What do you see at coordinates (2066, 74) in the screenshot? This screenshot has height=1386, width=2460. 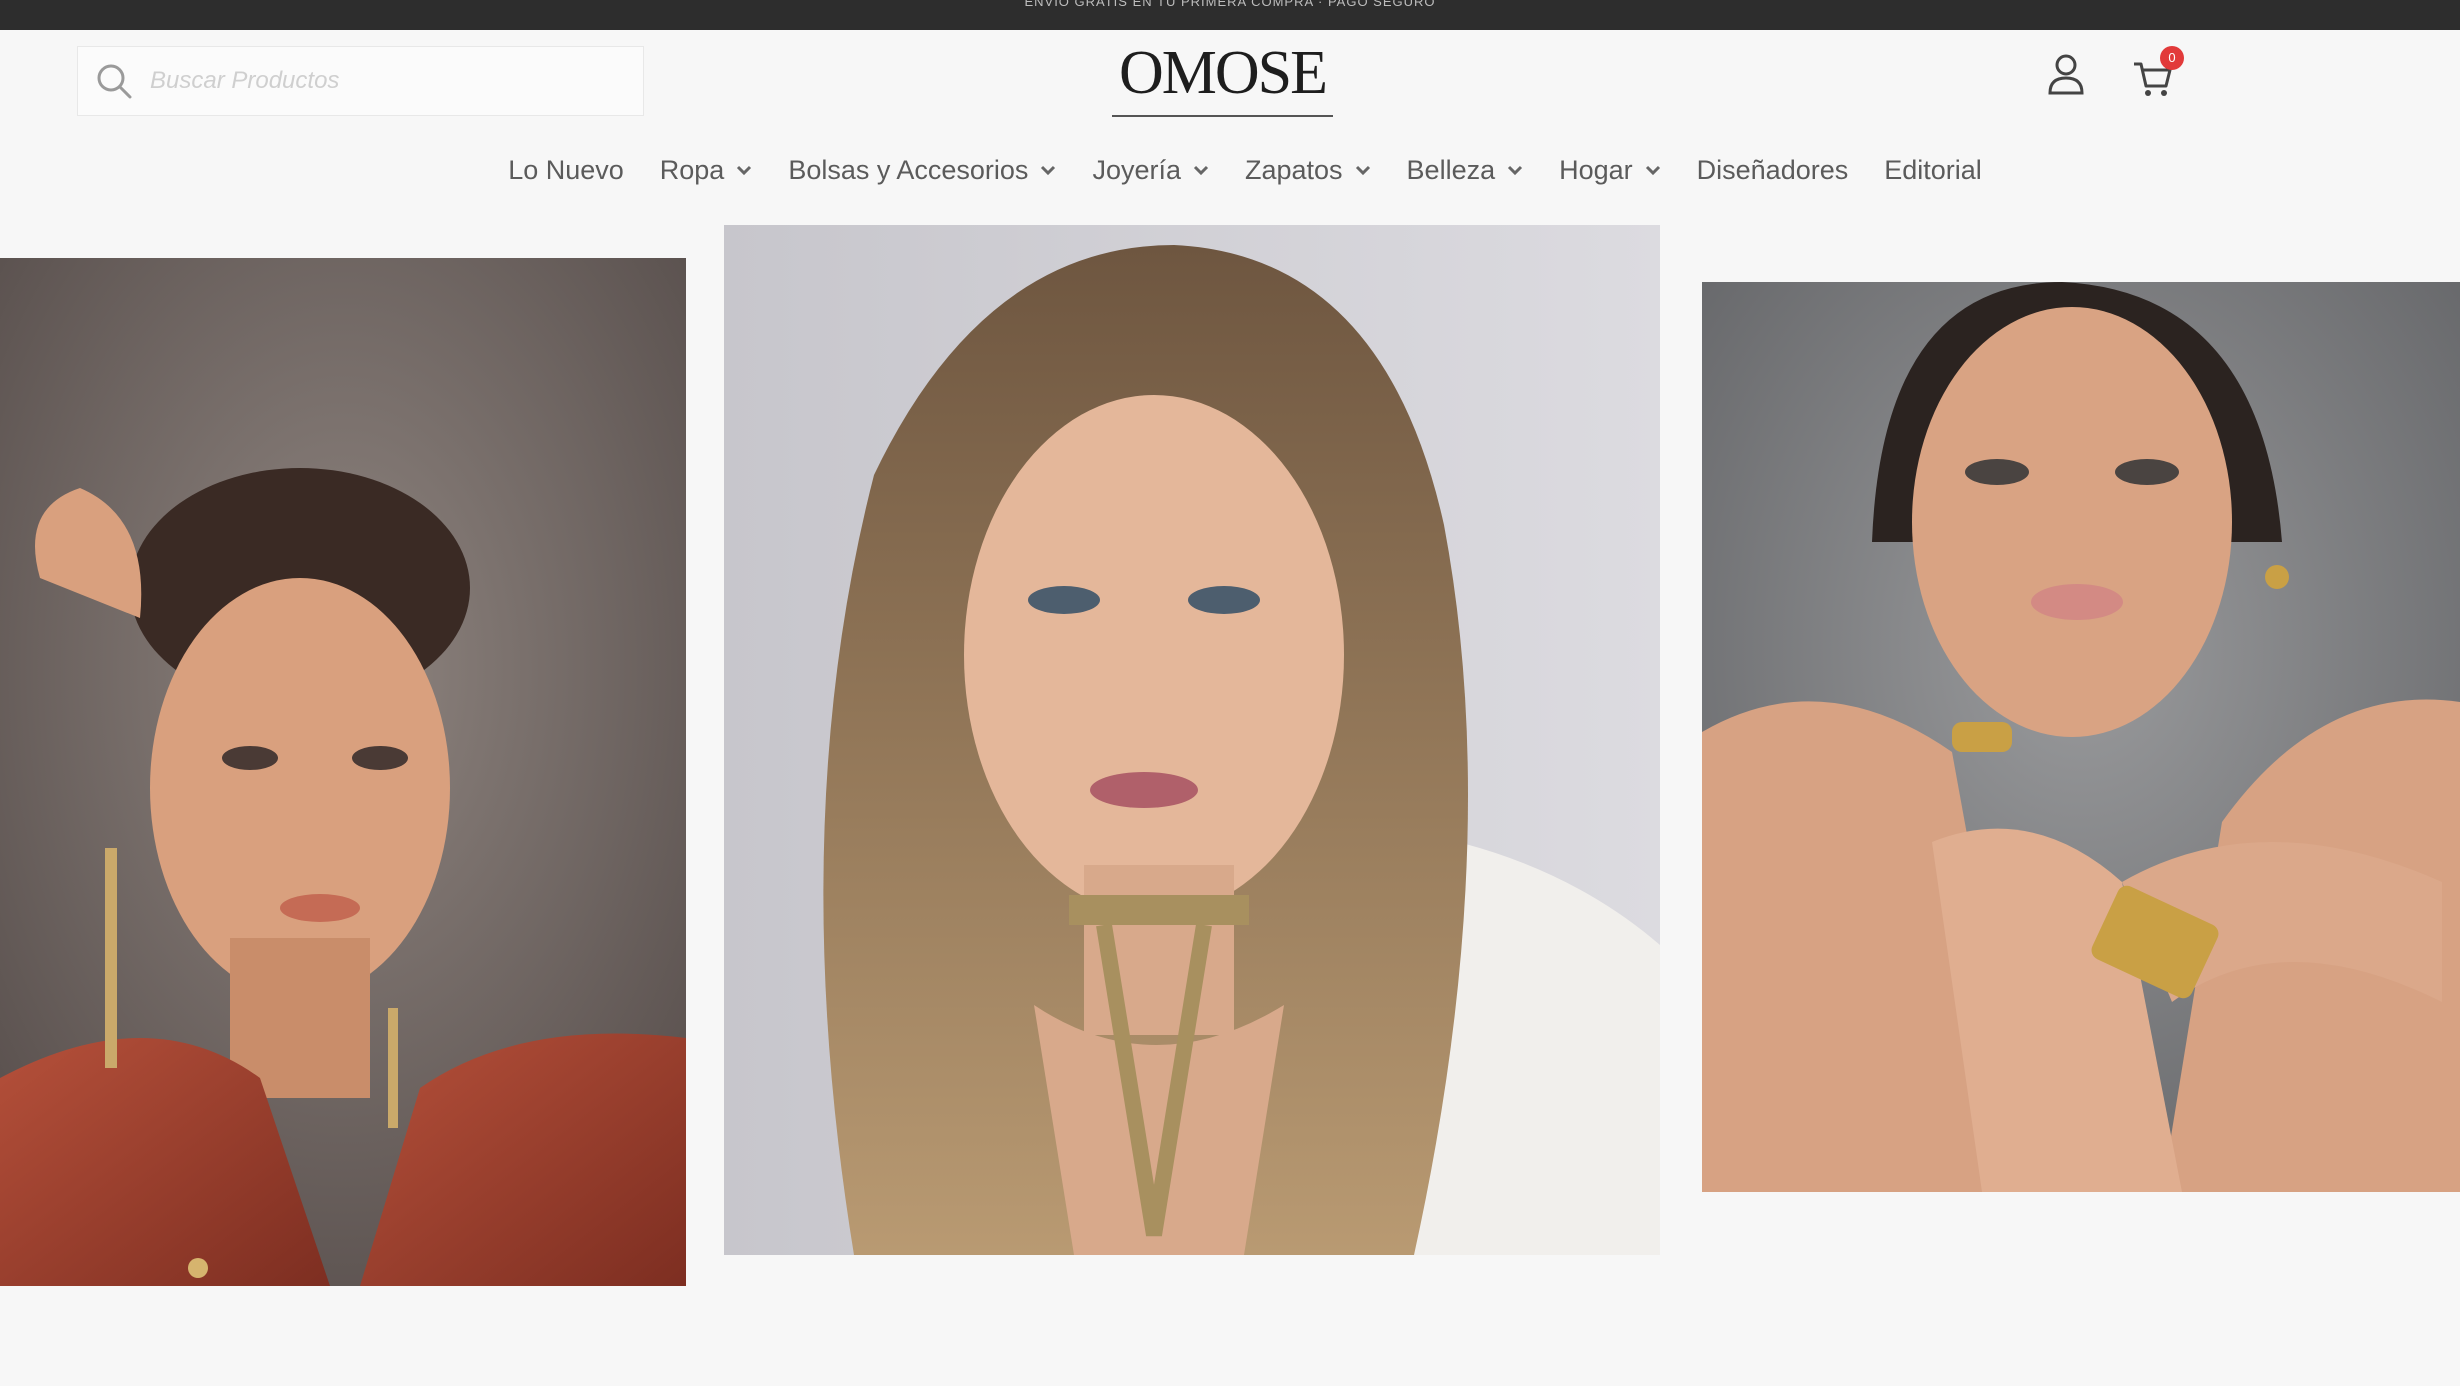 I see `account-icon` at bounding box center [2066, 74].